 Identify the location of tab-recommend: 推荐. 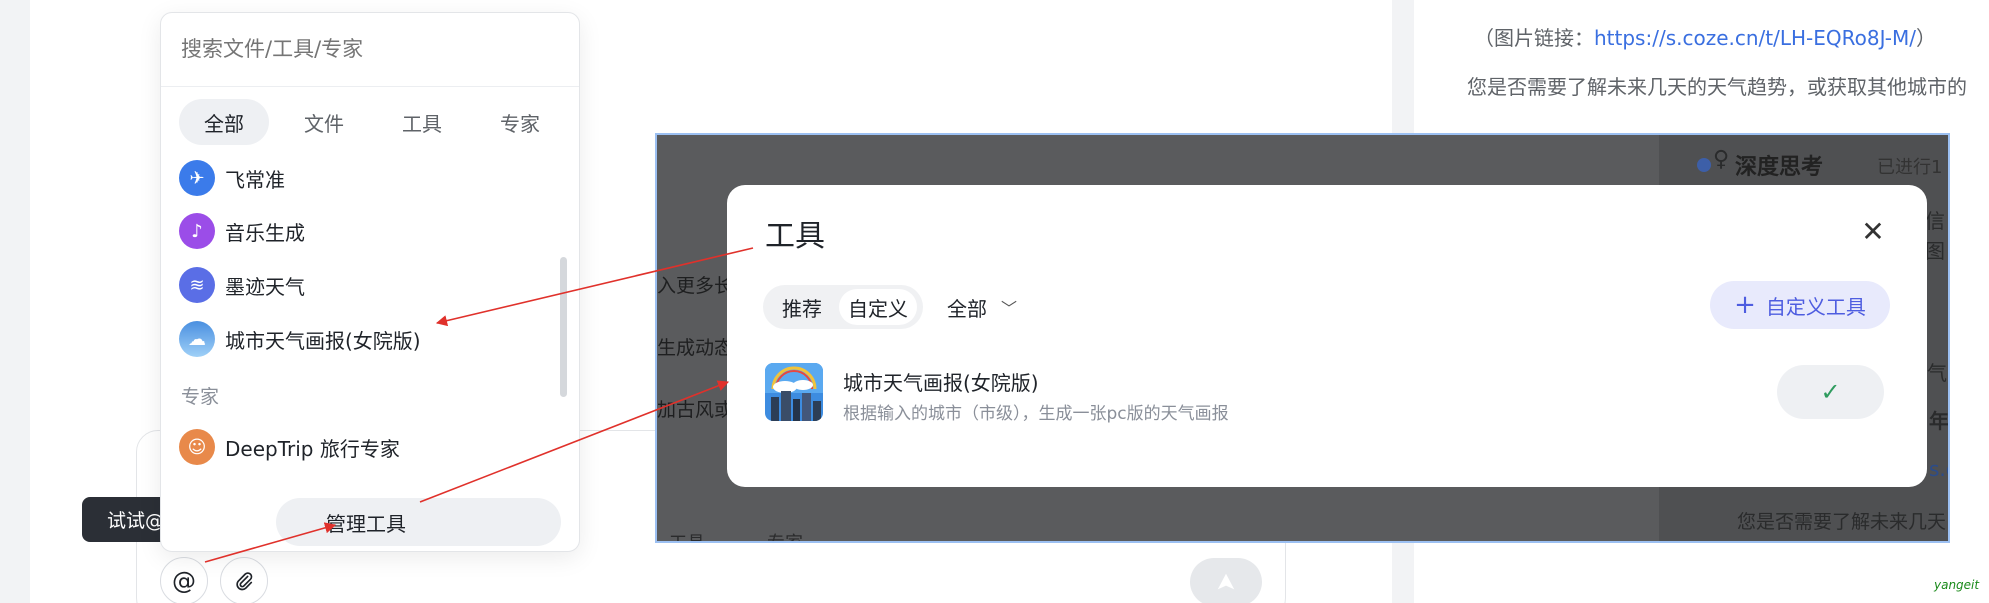
(802, 307).